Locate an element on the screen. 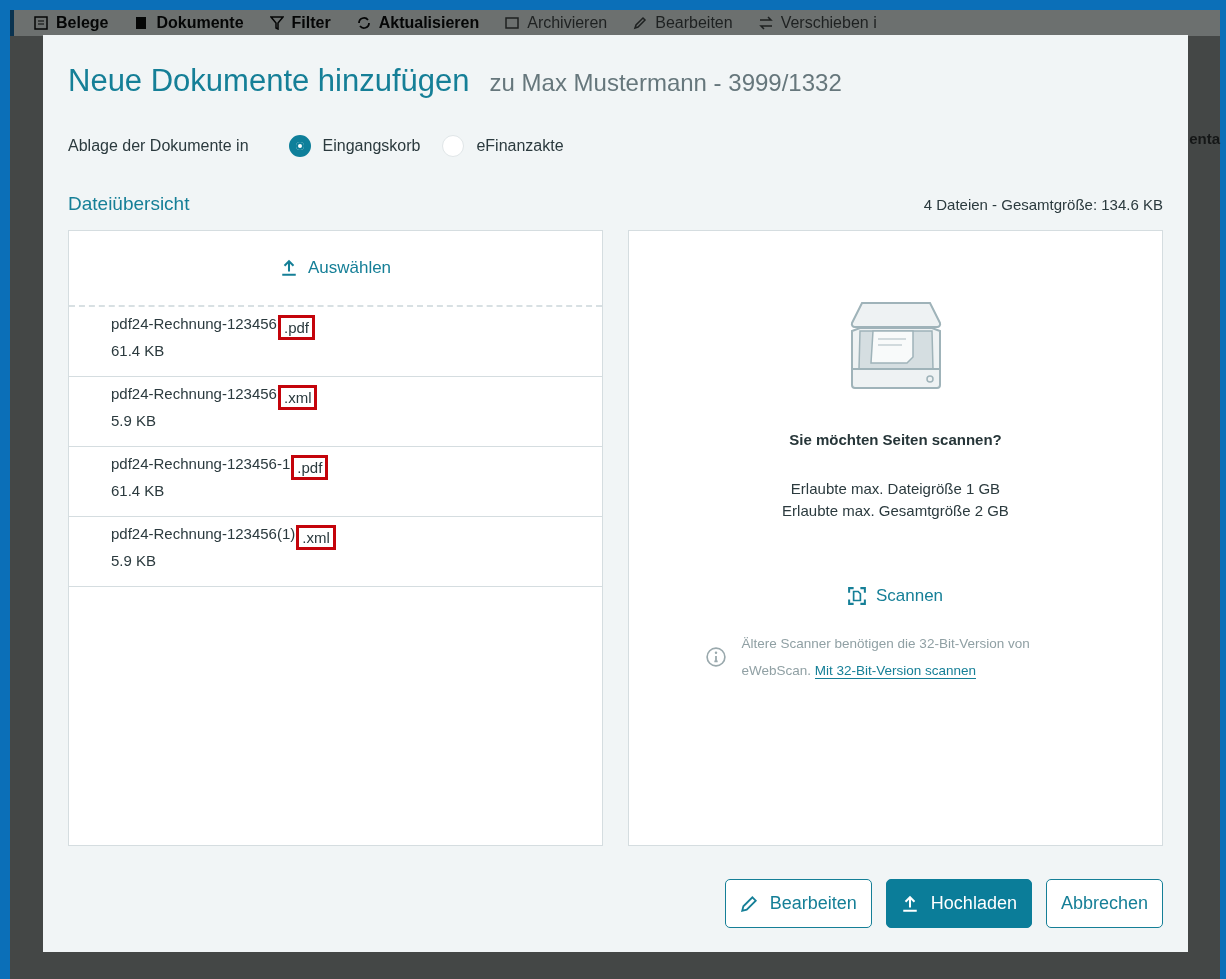 This screenshot has width=1226, height=979. dialog-subtitle: zu Max Mustermann - 3999/1332 is located at coordinates (665, 83).